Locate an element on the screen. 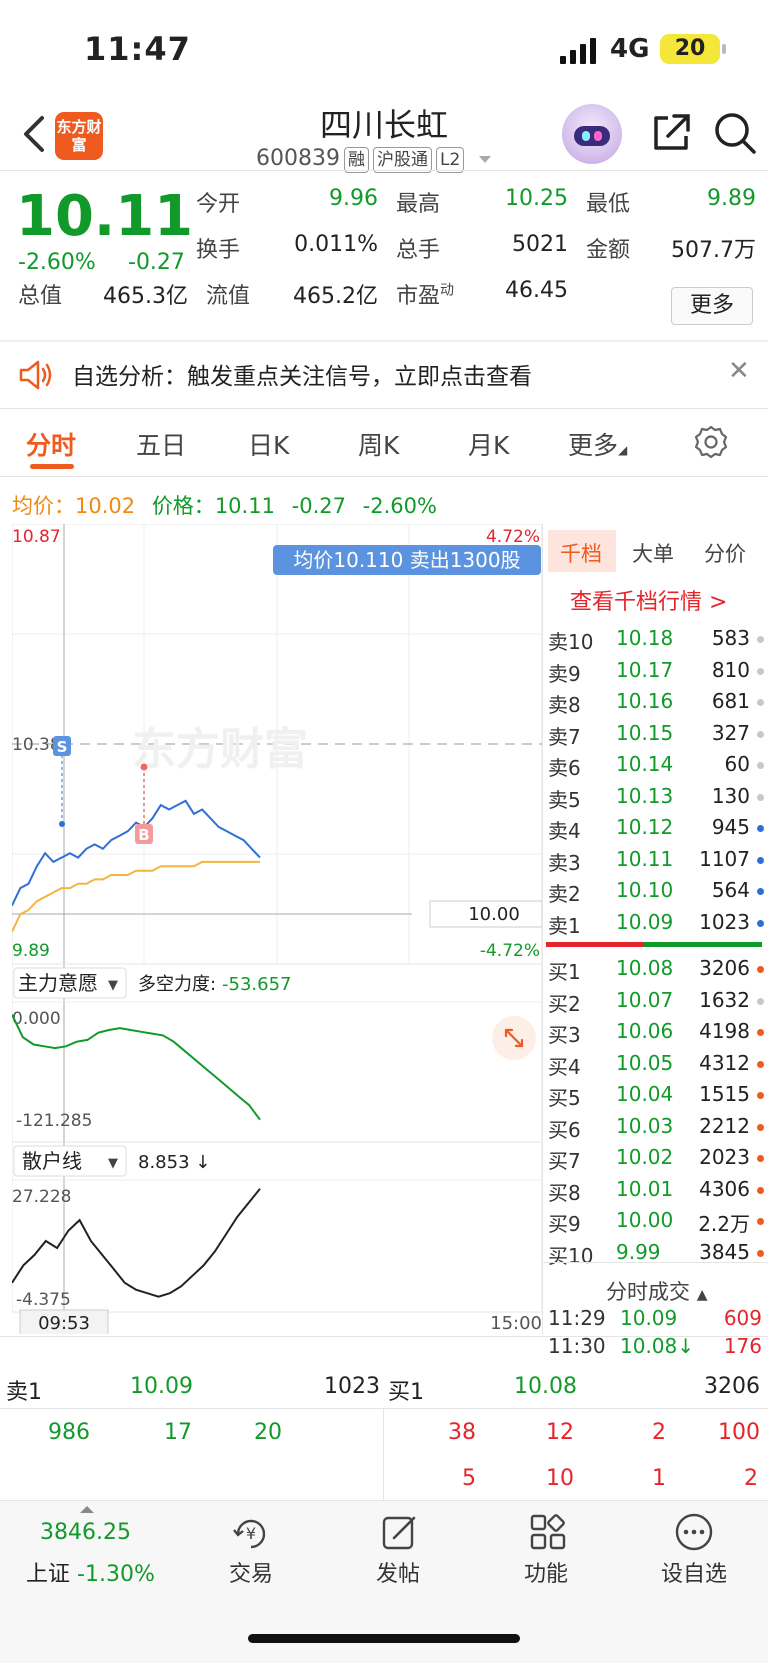 This screenshot has width=768, height=1663. bid-row: 买5 10.04 1515 is located at coordinates (656, 1097).